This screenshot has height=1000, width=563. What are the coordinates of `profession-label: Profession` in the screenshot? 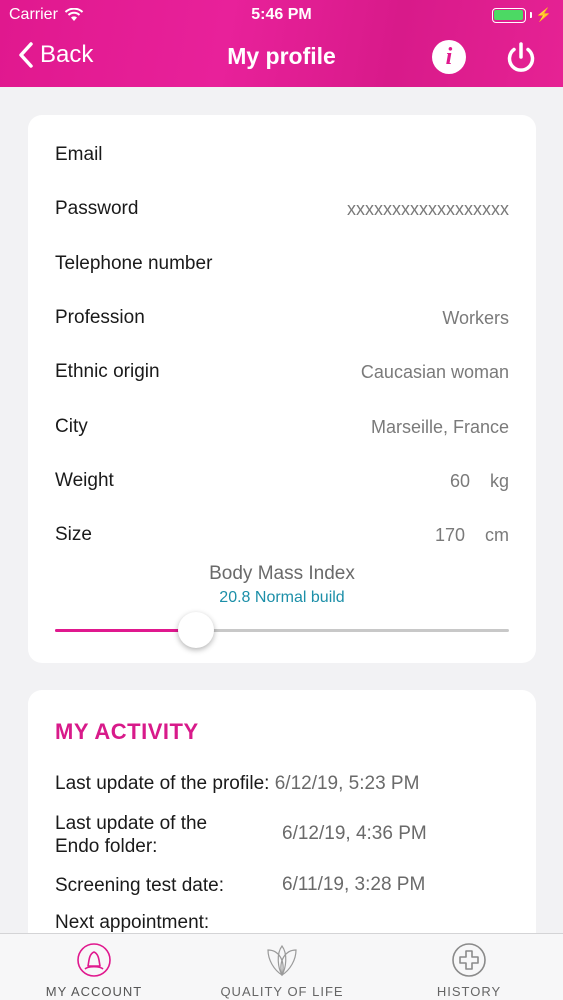 It's located at (100, 317).